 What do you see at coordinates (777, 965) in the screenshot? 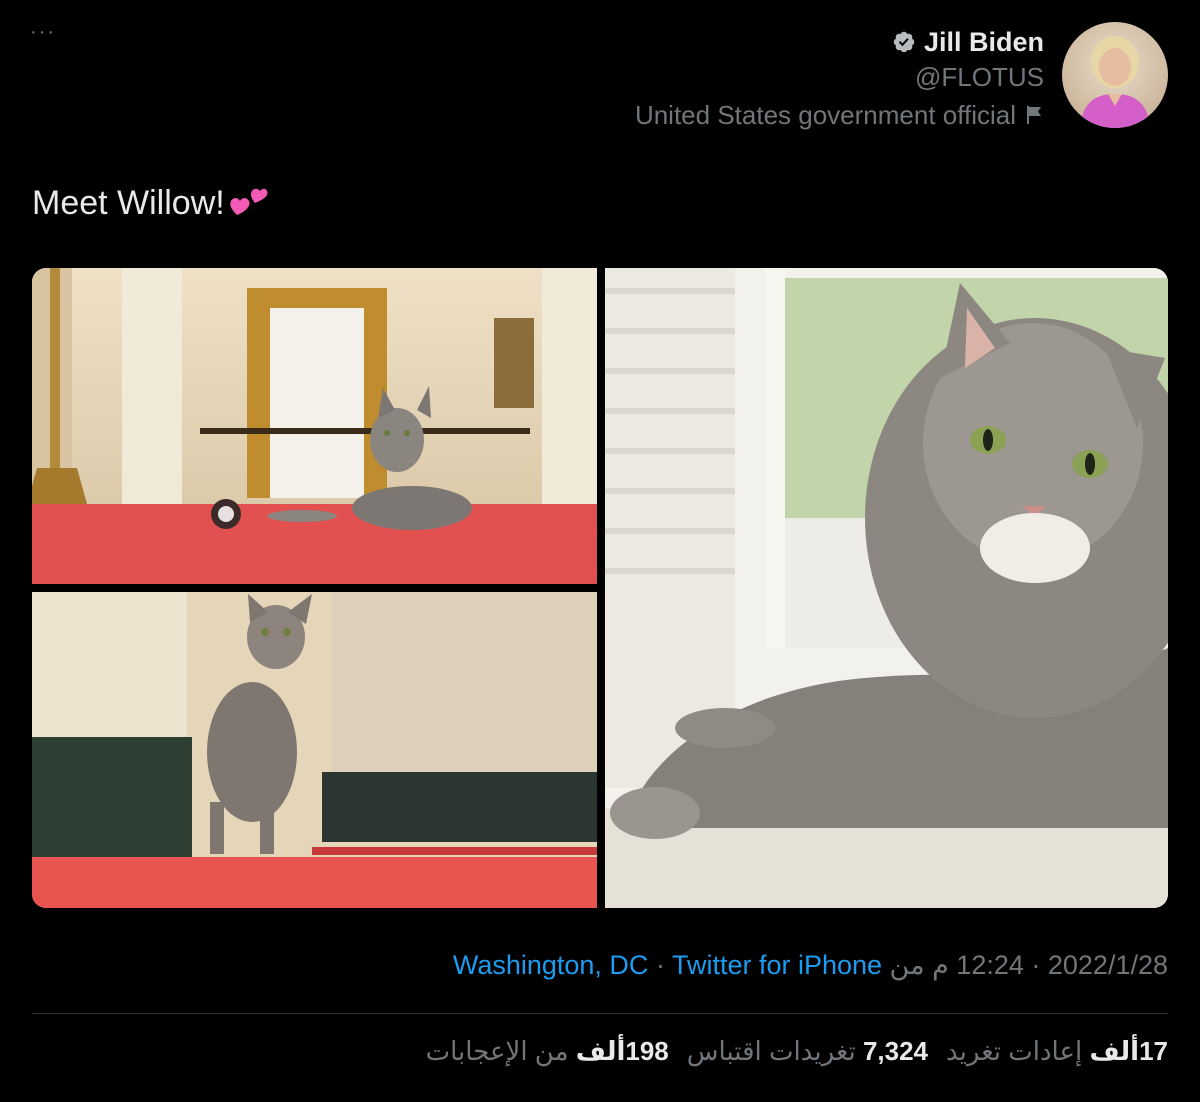
I see `tweet-source-link: Twitter for iPhone` at bounding box center [777, 965].